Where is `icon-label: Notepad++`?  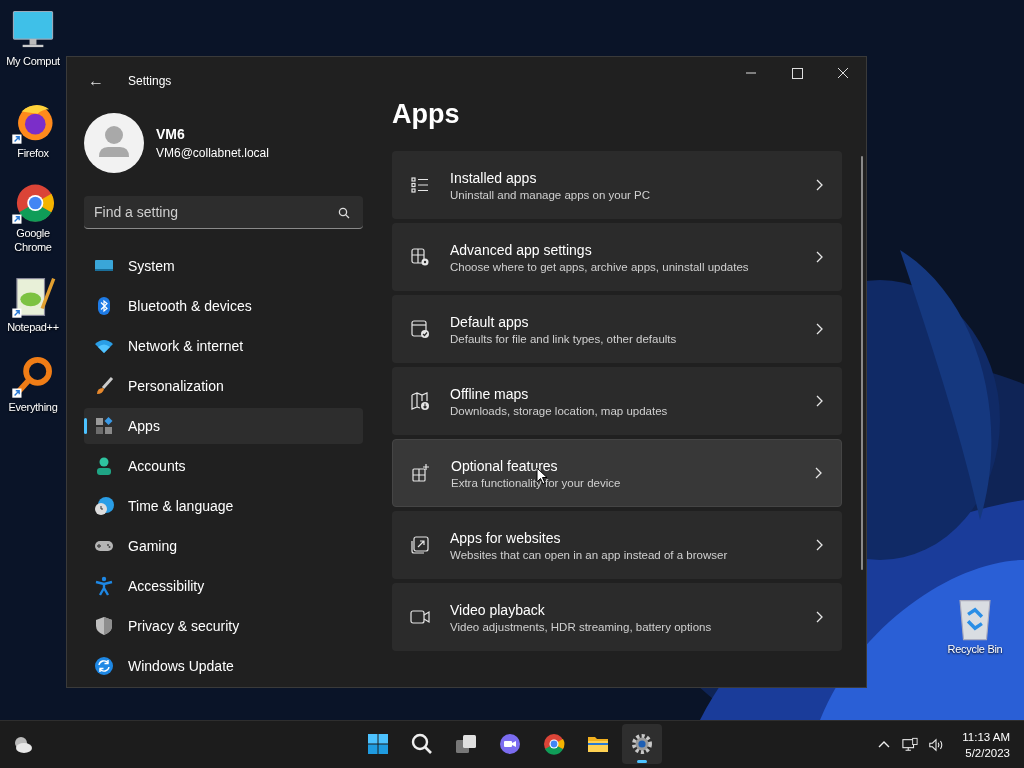 icon-label: Notepad++ is located at coordinates (33, 327).